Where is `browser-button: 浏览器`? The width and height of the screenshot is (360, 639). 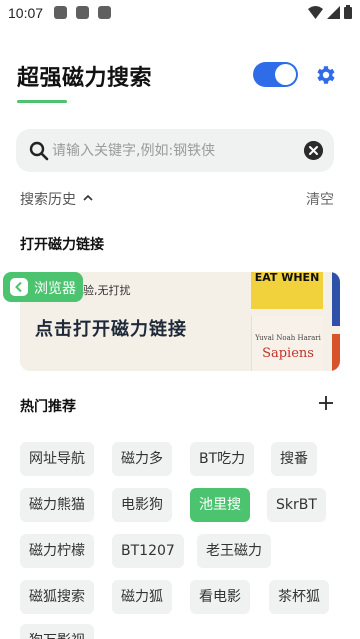 browser-button: 浏览器 is located at coordinates (43, 287).